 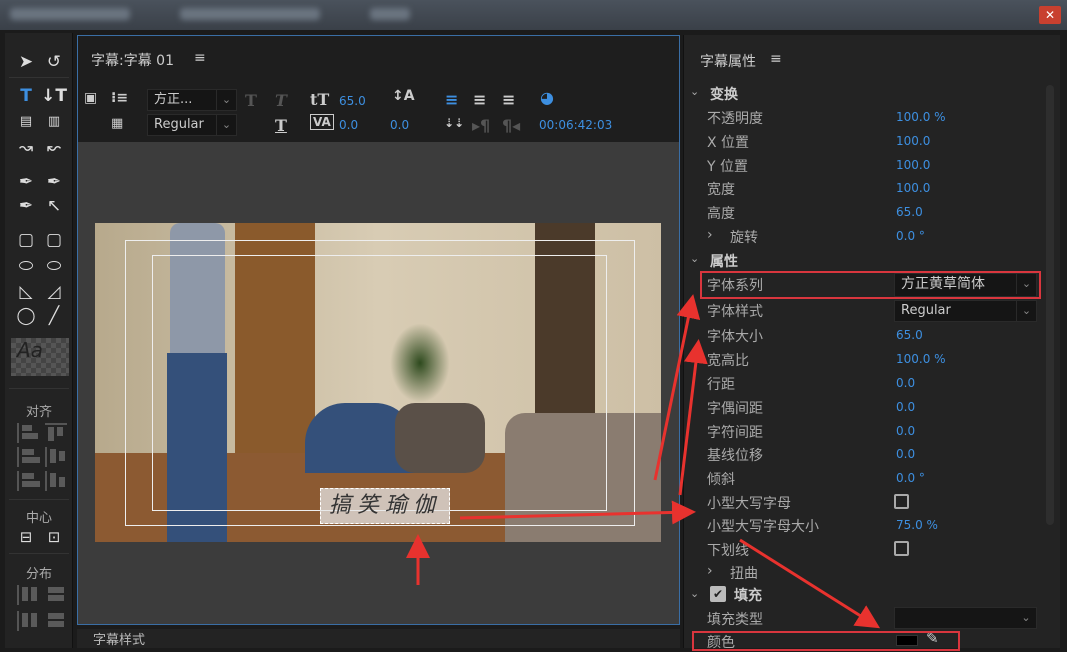 I want to click on arrow-to-color, so click(x=810, y=583).